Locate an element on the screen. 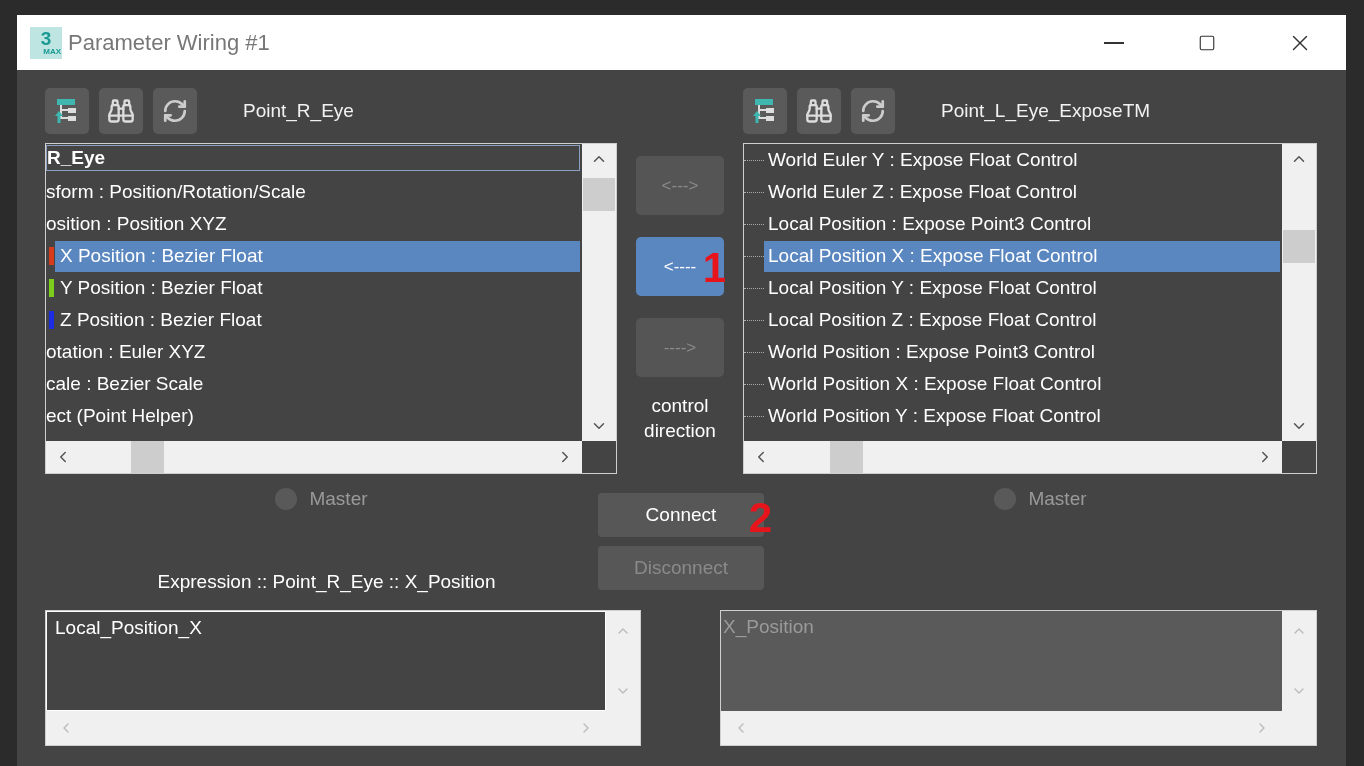  tree-item: osition : Position XYZ is located at coordinates (313, 224).